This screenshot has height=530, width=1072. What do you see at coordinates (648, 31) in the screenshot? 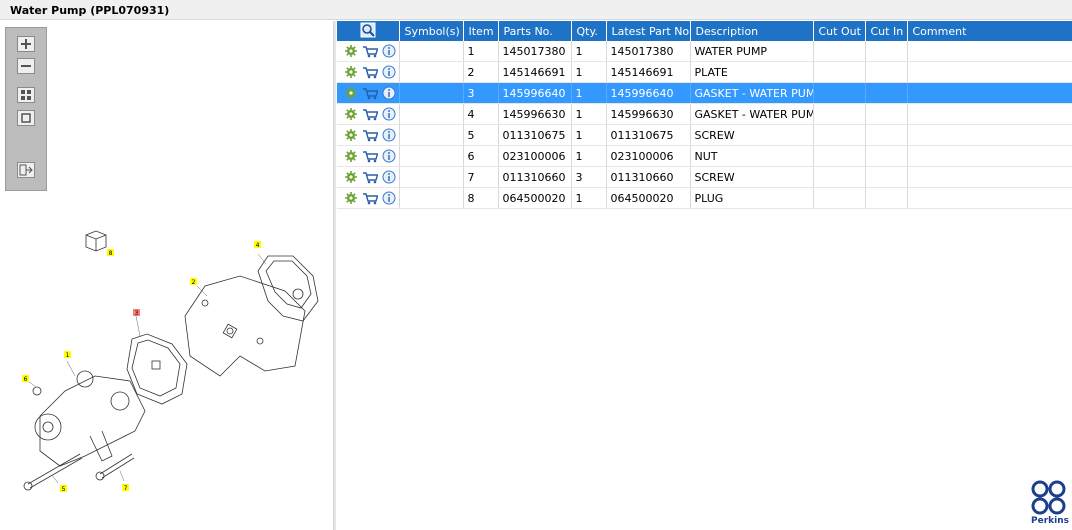
I see `column-header-latest-part-no: Latest Part No.` at bounding box center [648, 31].